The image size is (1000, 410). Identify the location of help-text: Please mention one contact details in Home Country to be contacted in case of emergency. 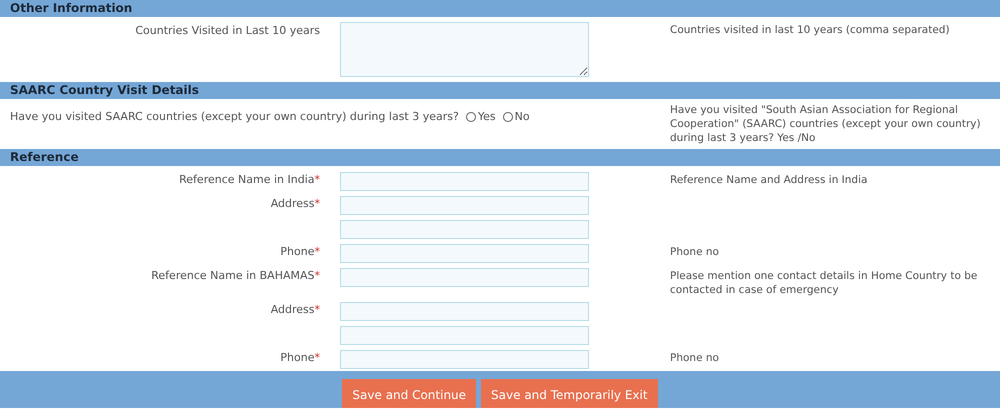
(824, 282).